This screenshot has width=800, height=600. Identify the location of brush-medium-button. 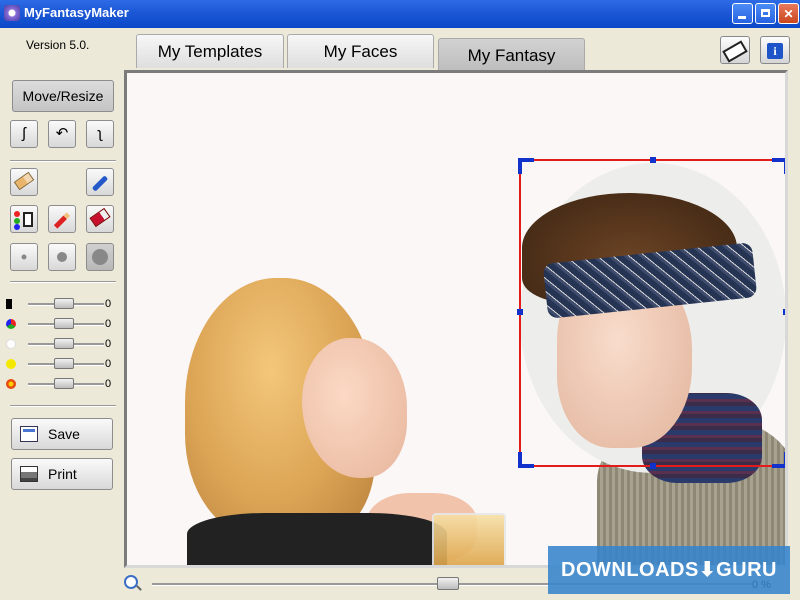
(62, 257).